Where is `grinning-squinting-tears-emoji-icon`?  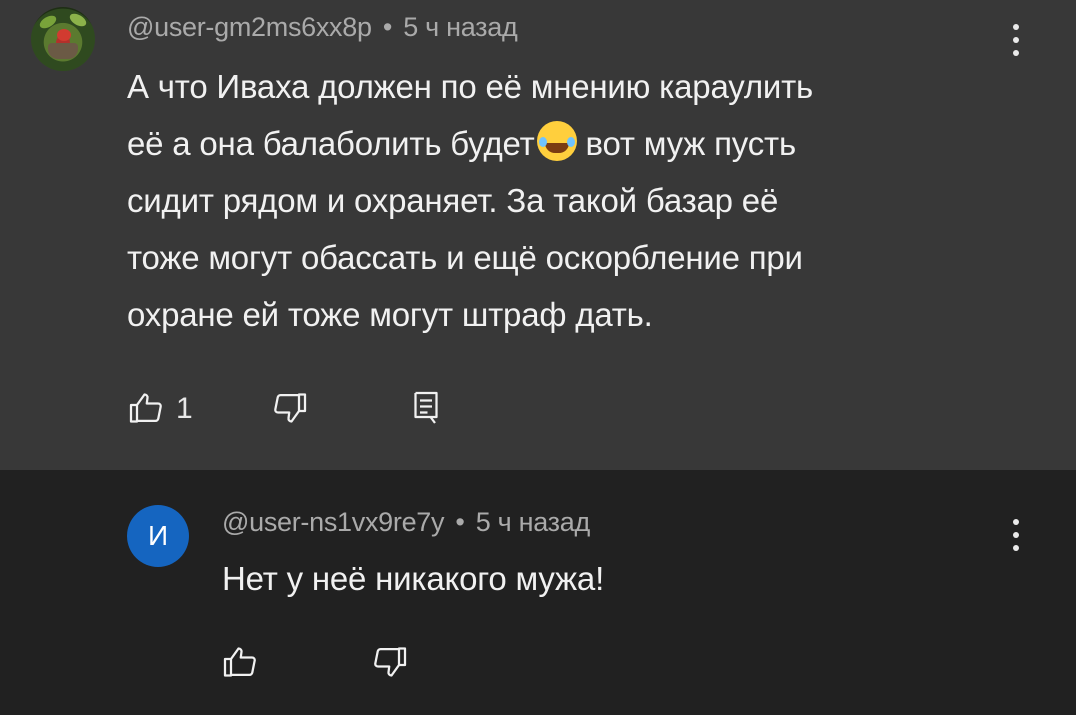
grinning-squinting-tears-emoji-icon is located at coordinates (556, 141).